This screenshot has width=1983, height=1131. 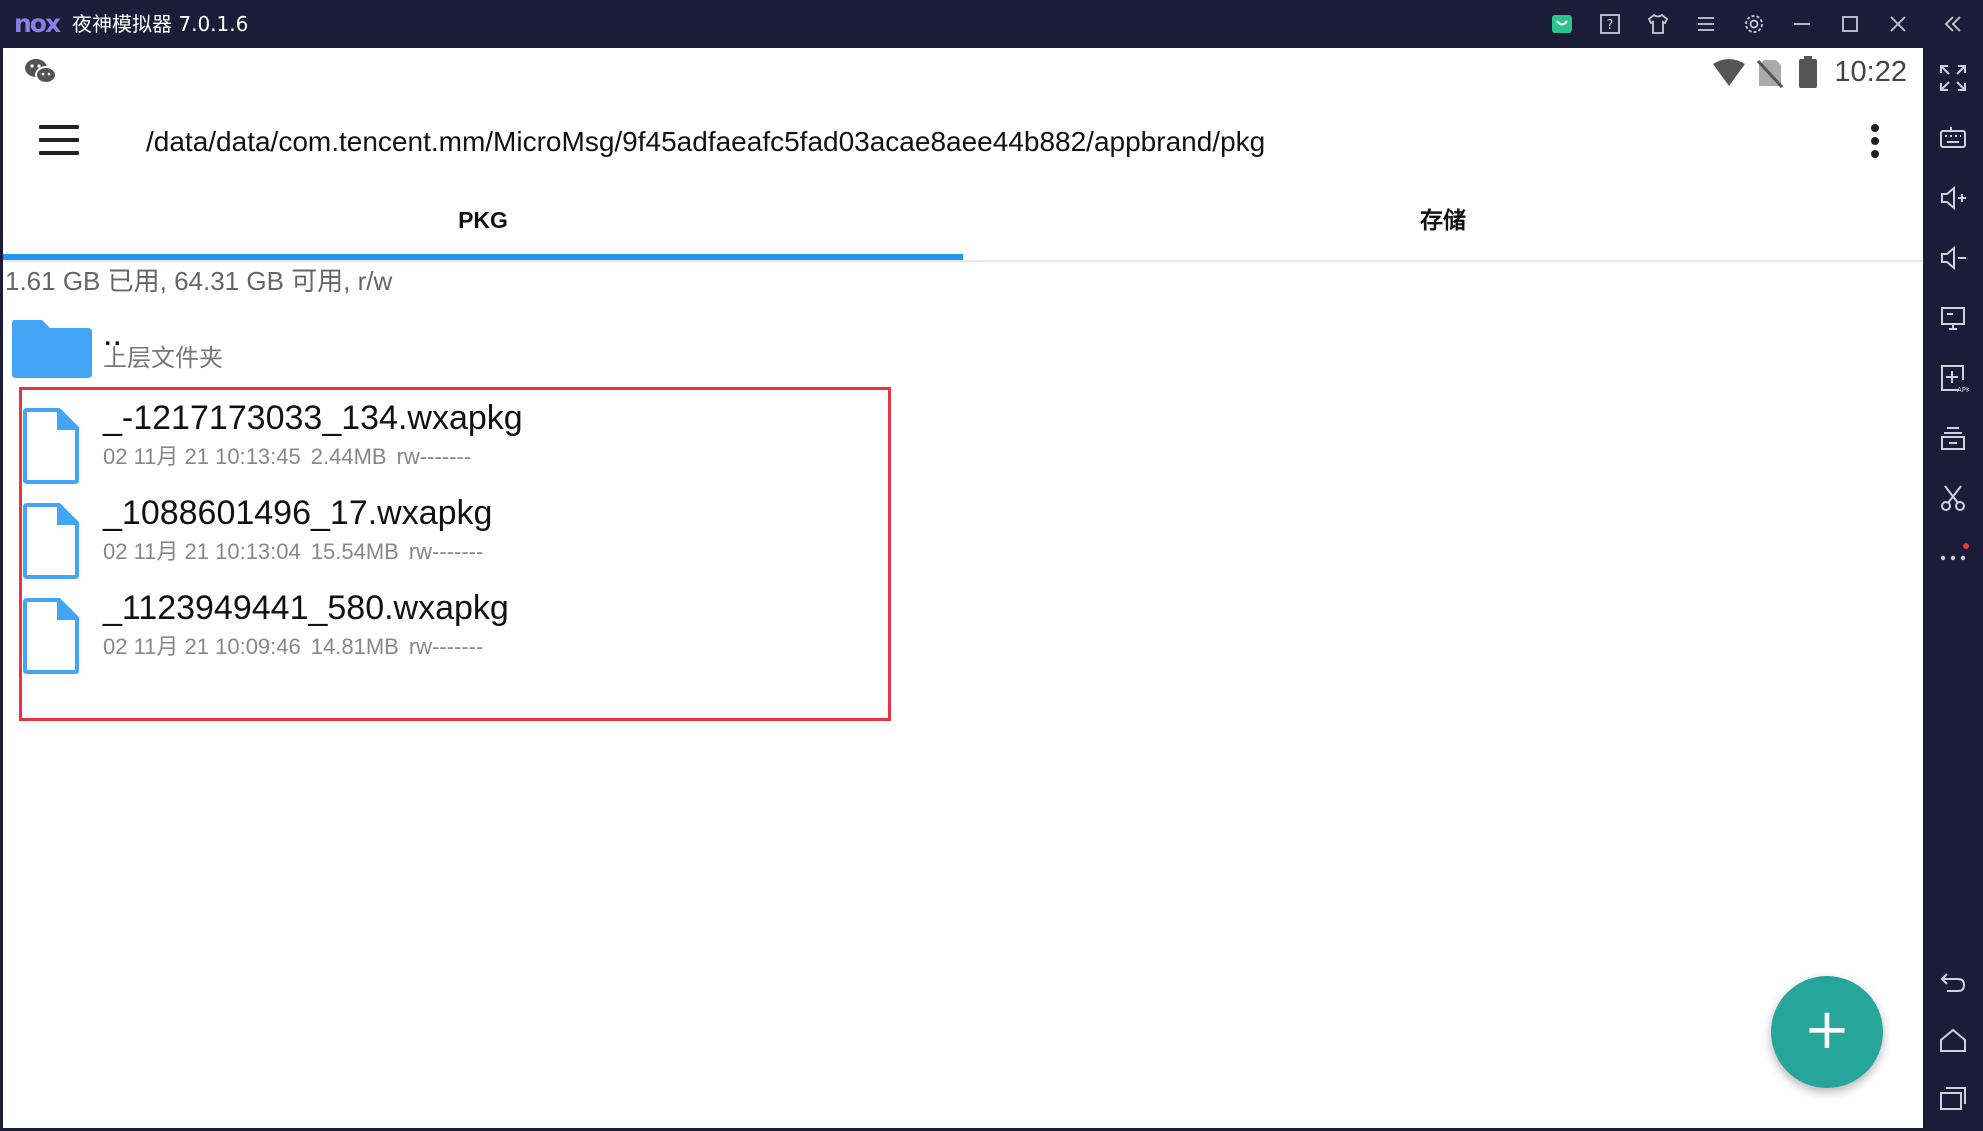 I want to click on tab-bar: PKG 存储, so click(x=963, y=227).